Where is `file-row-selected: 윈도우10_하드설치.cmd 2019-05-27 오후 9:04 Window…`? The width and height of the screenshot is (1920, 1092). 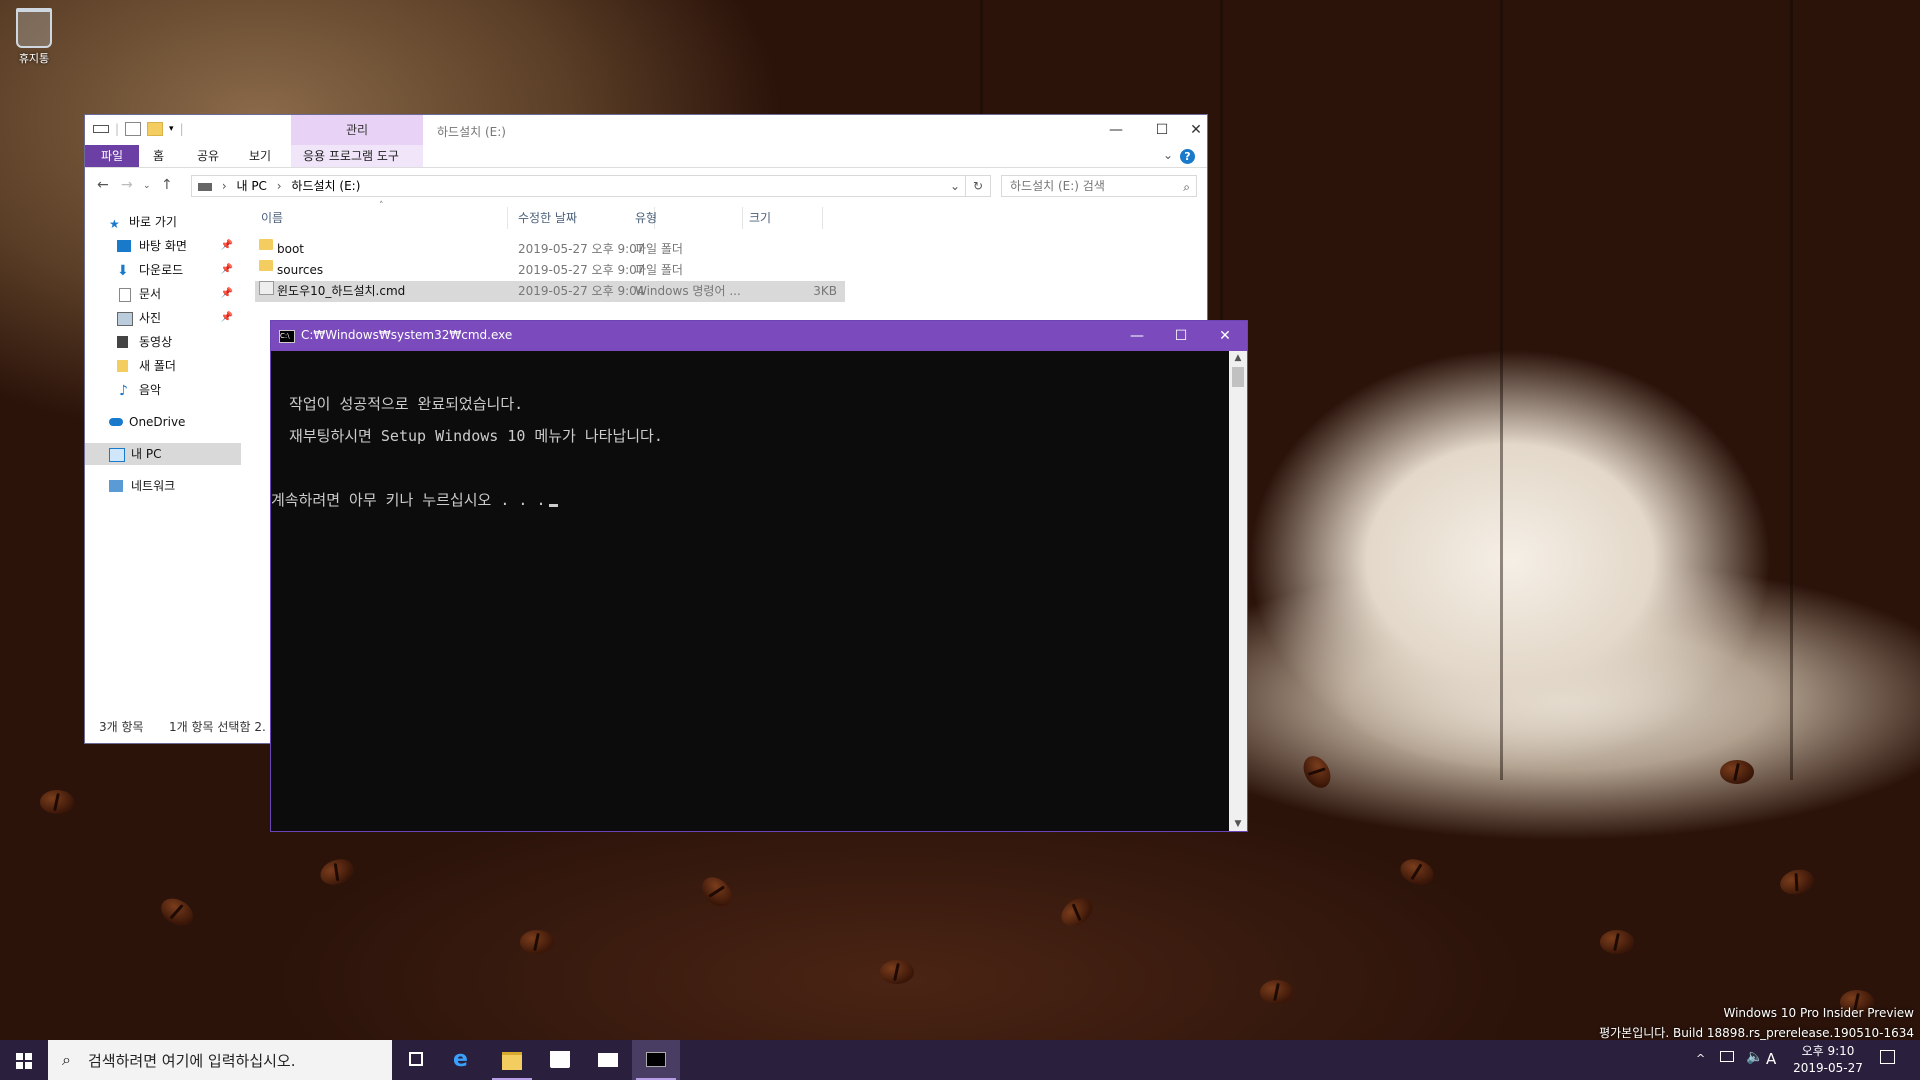 file-row-selected: 윈도우10_하드설치.cmd 2019-05-27 오후 9:04 Window… is located at coordinates (550, 291).